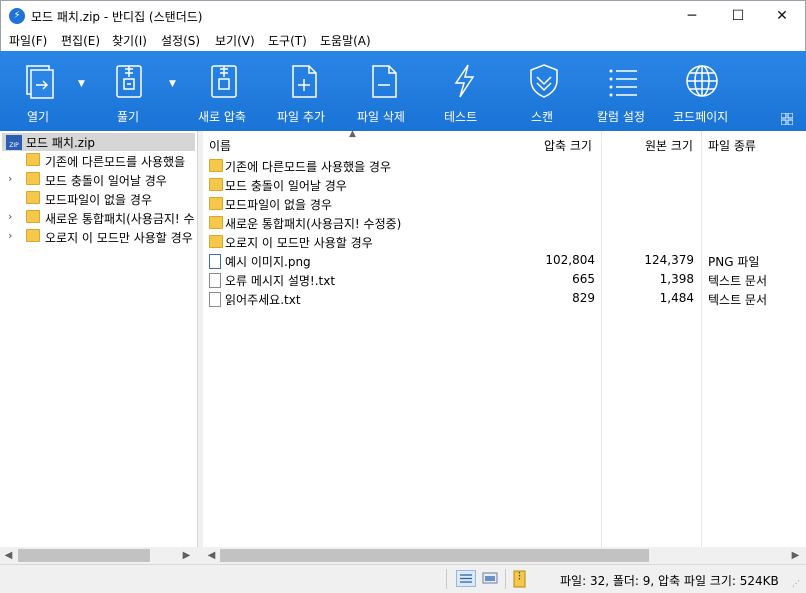 Image resolution: width=806 pixels, height=593 pixels. I want to click on tree-item: › 모드 충돌이 일어날 경우, so click(98, 179).